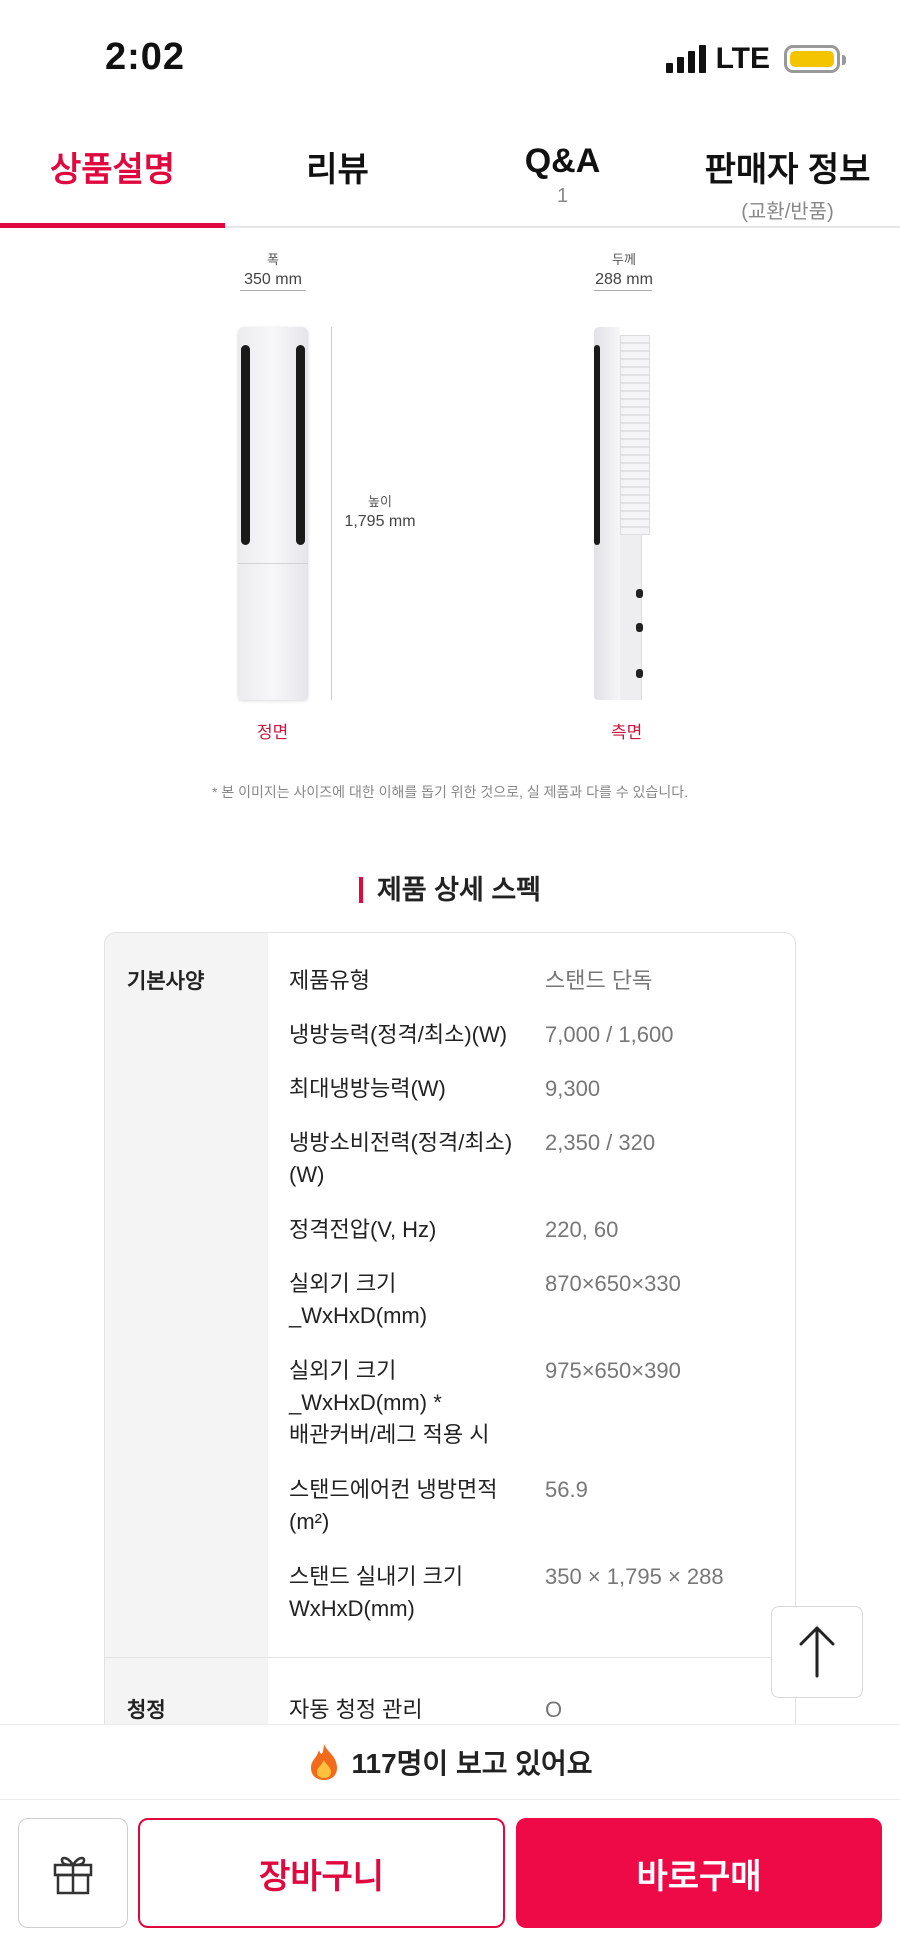 This screenshot has width=900, height=1947. I want to click on bottom-action-bar: 장바구니 바로구매, so click(450, 1873).